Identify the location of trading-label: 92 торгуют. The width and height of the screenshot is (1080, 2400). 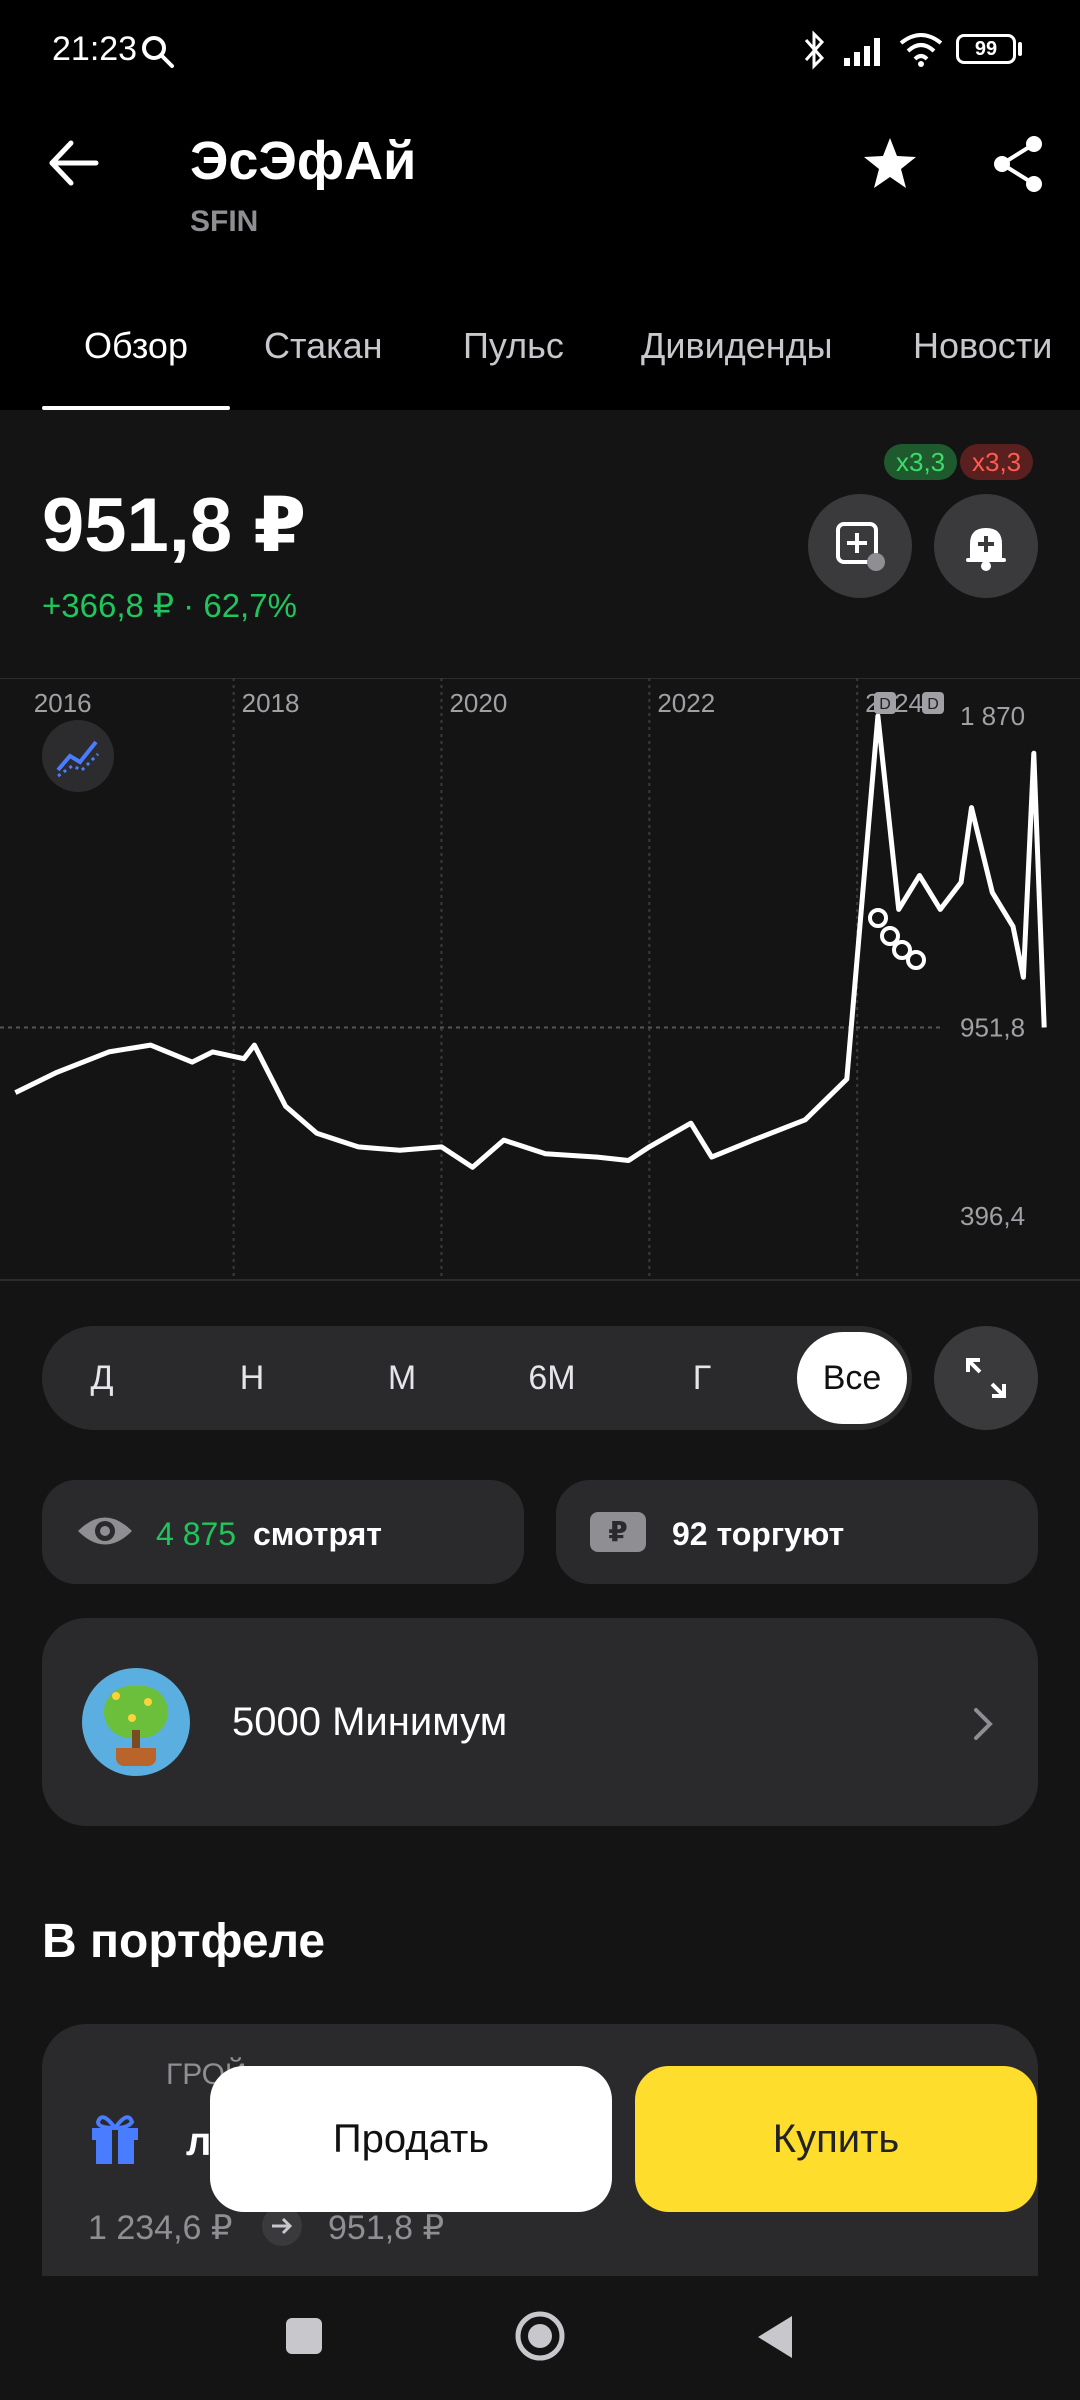
(758, 1534).